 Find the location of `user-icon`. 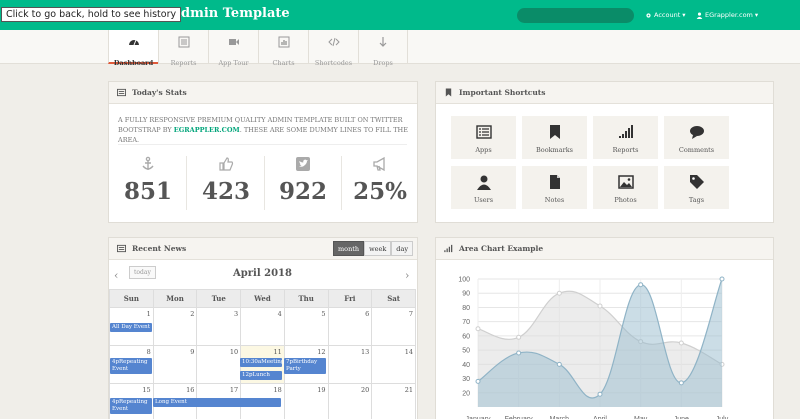

user-icon is located at coordinates (483, 182).